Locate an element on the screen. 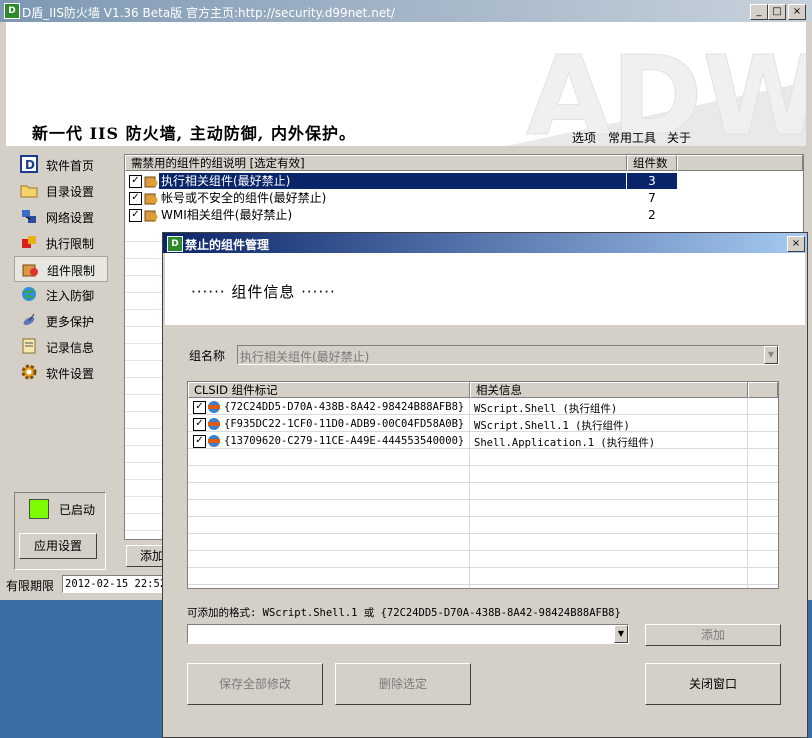  sidebar-item-network: 网络设置 is located at coordinates (60, 216).